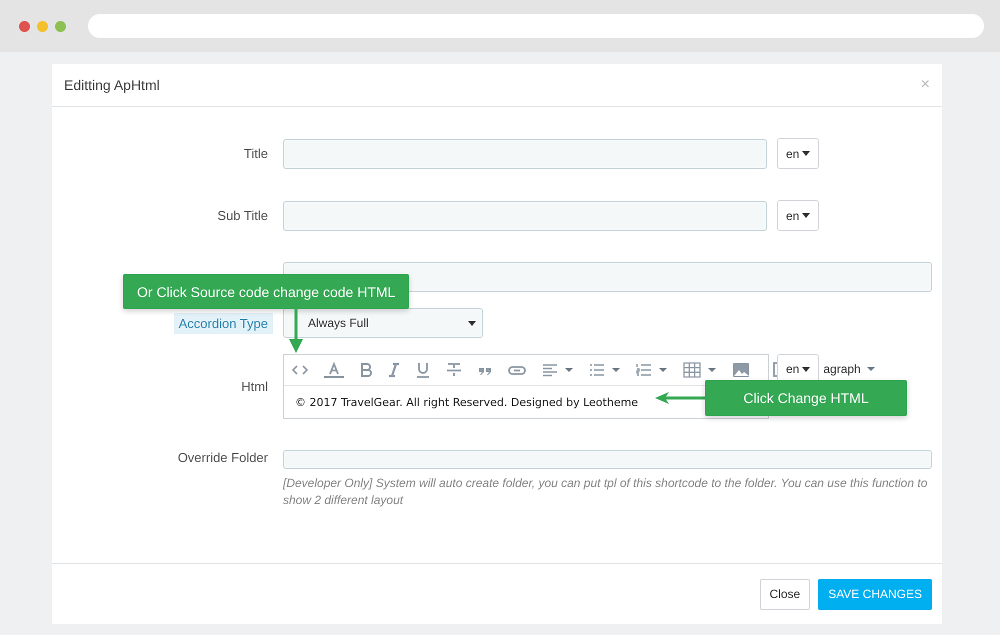 This screenshot has width=1000, height=635. Describe the element at coordinates (24, 26) in the screenshot. I see `window-close-dot` at that location.